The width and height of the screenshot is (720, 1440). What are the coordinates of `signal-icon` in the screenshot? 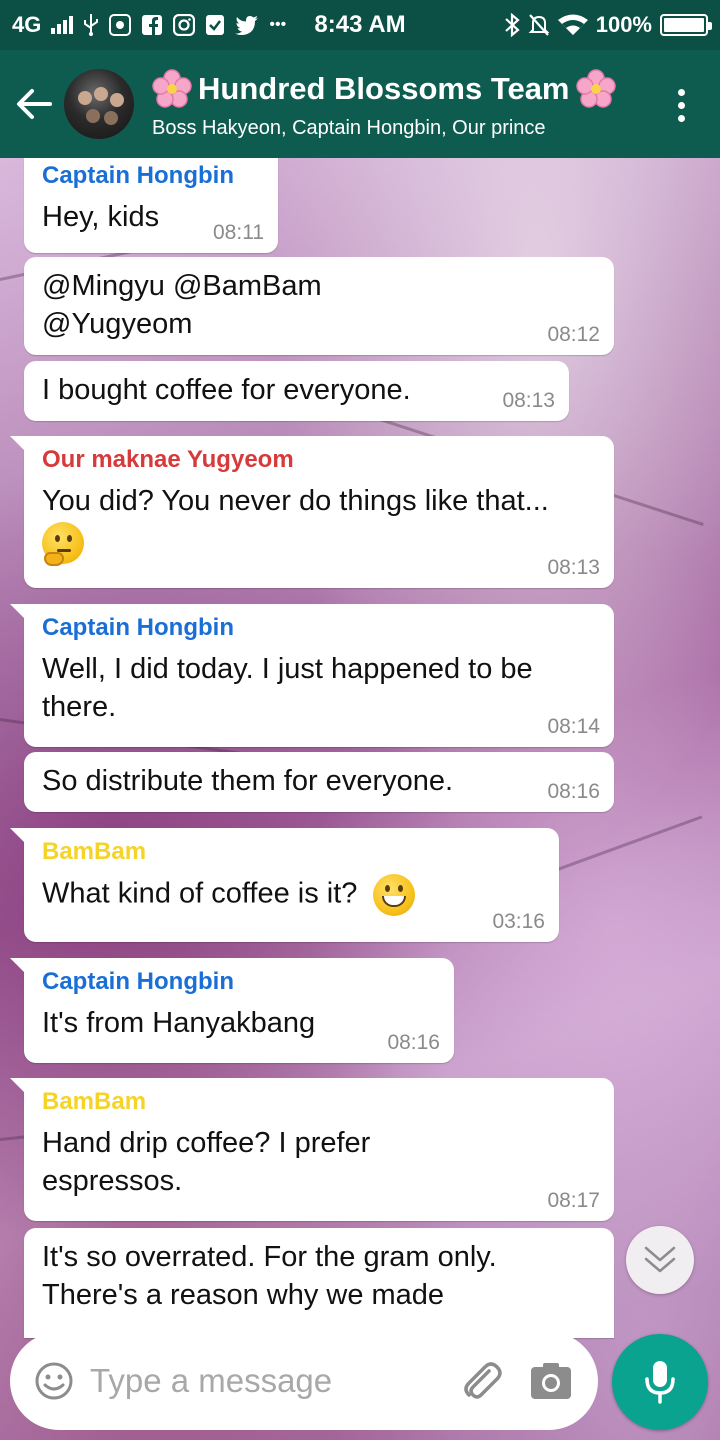 It's located at (62, 25).